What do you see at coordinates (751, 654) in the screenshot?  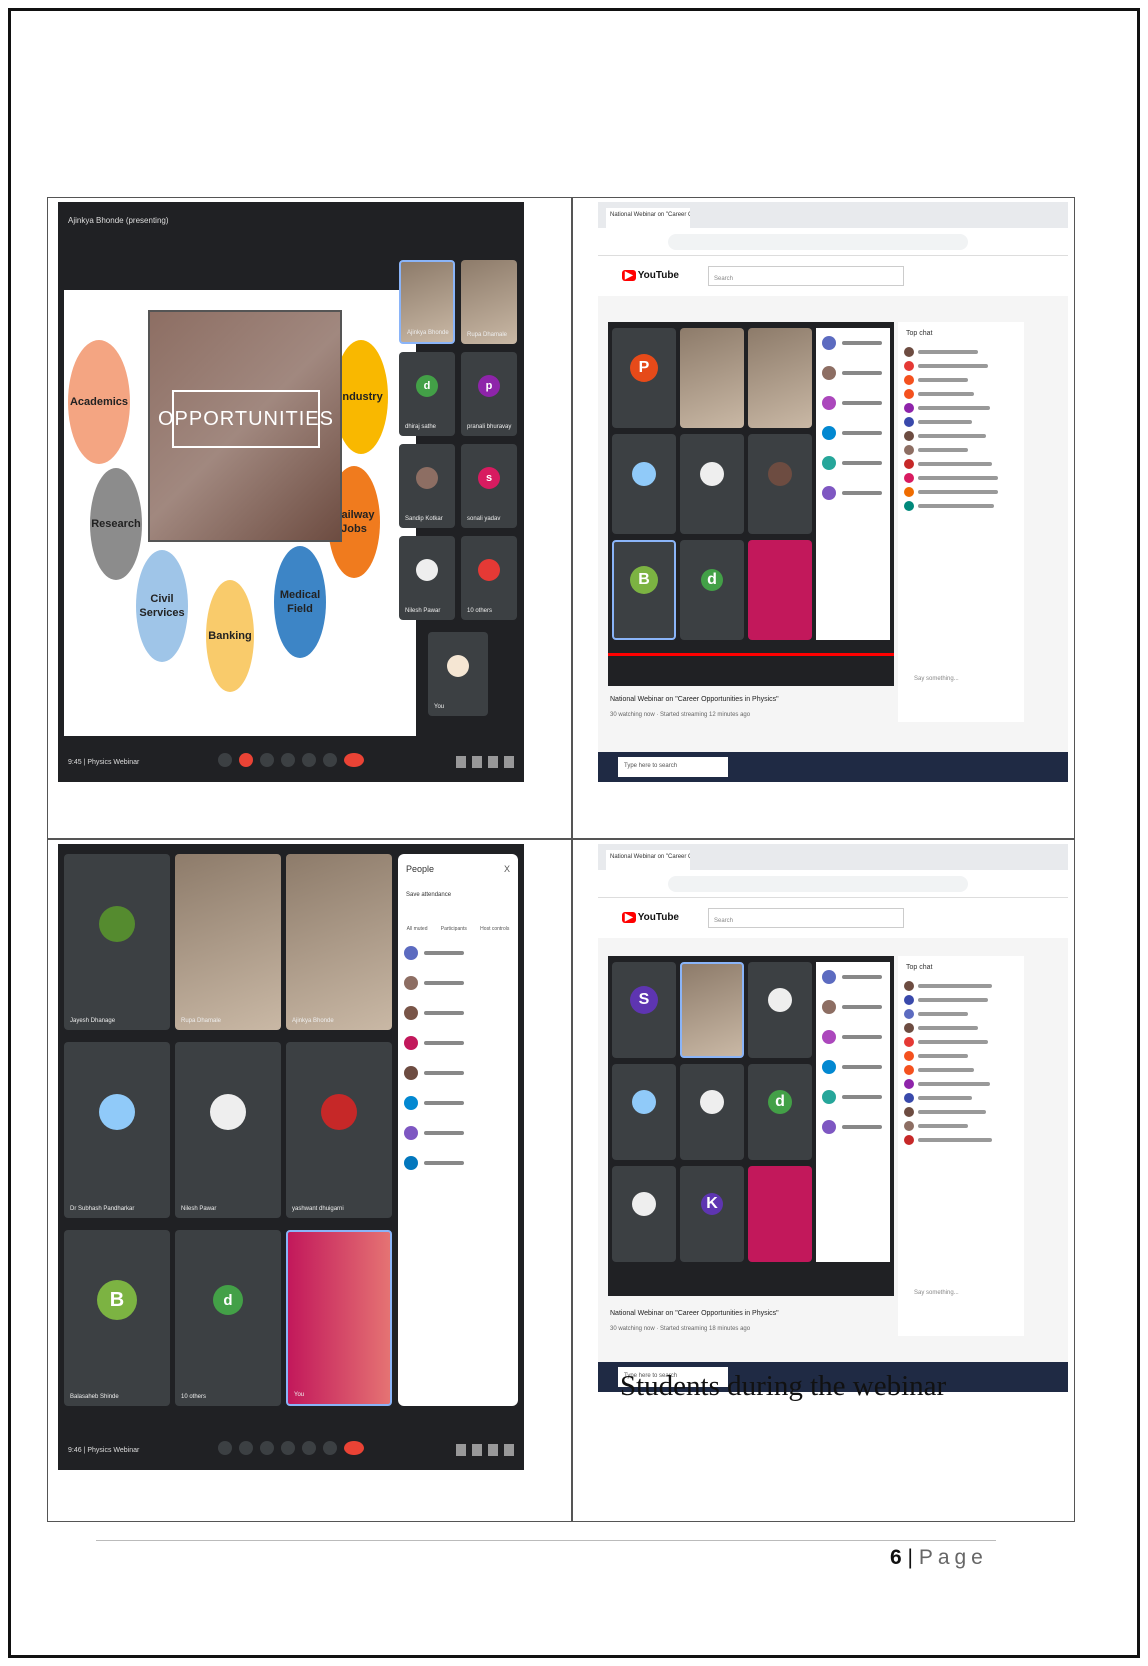 I see `progress-bar` at bounding box center [751, 654].